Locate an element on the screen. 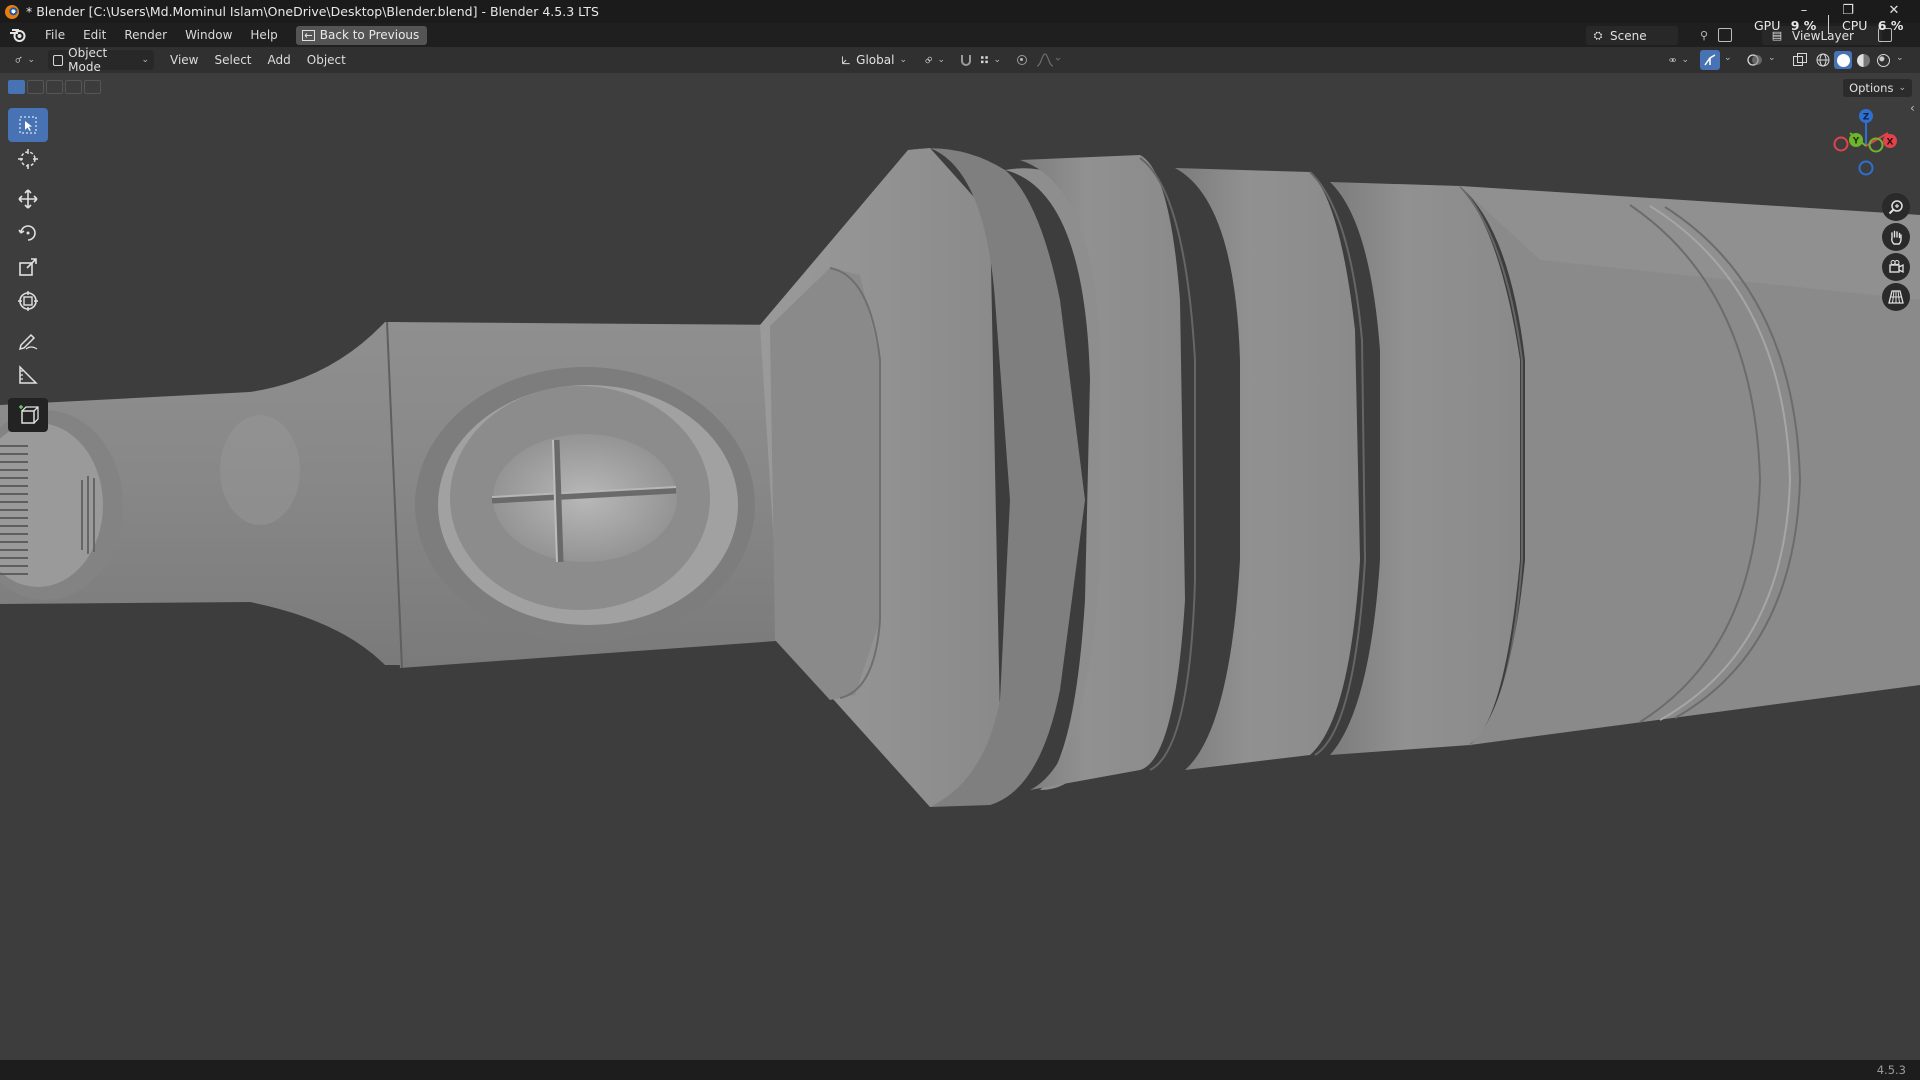 The height and width of the screenshot is (1080, 1920). wireframe-shading-icon is located at coordinates (1823, 60).